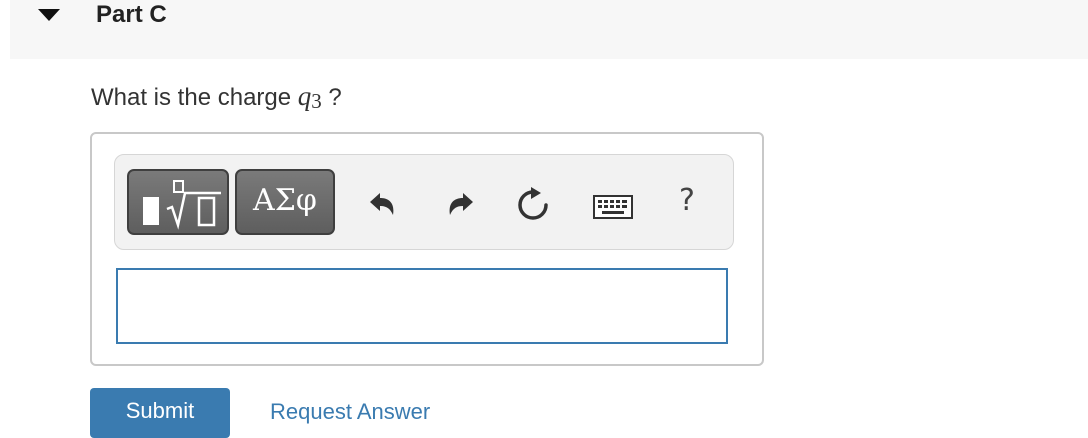 Image resolution: width=1088 pixels, height=438 pixels. Describe the element at coordinates (182, 205) in the screenshot. I see `templates-icon` at that location.